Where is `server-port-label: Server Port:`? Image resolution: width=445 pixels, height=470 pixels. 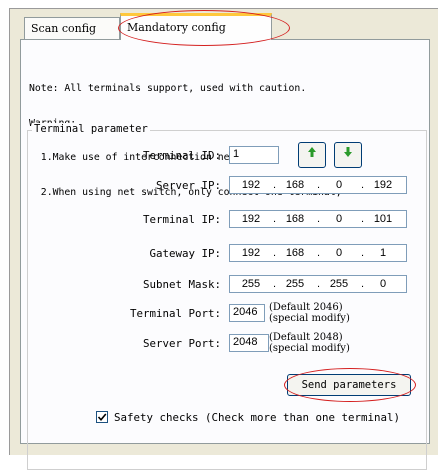 server-port-label: Server Port: is located at coordinates (181, 343).